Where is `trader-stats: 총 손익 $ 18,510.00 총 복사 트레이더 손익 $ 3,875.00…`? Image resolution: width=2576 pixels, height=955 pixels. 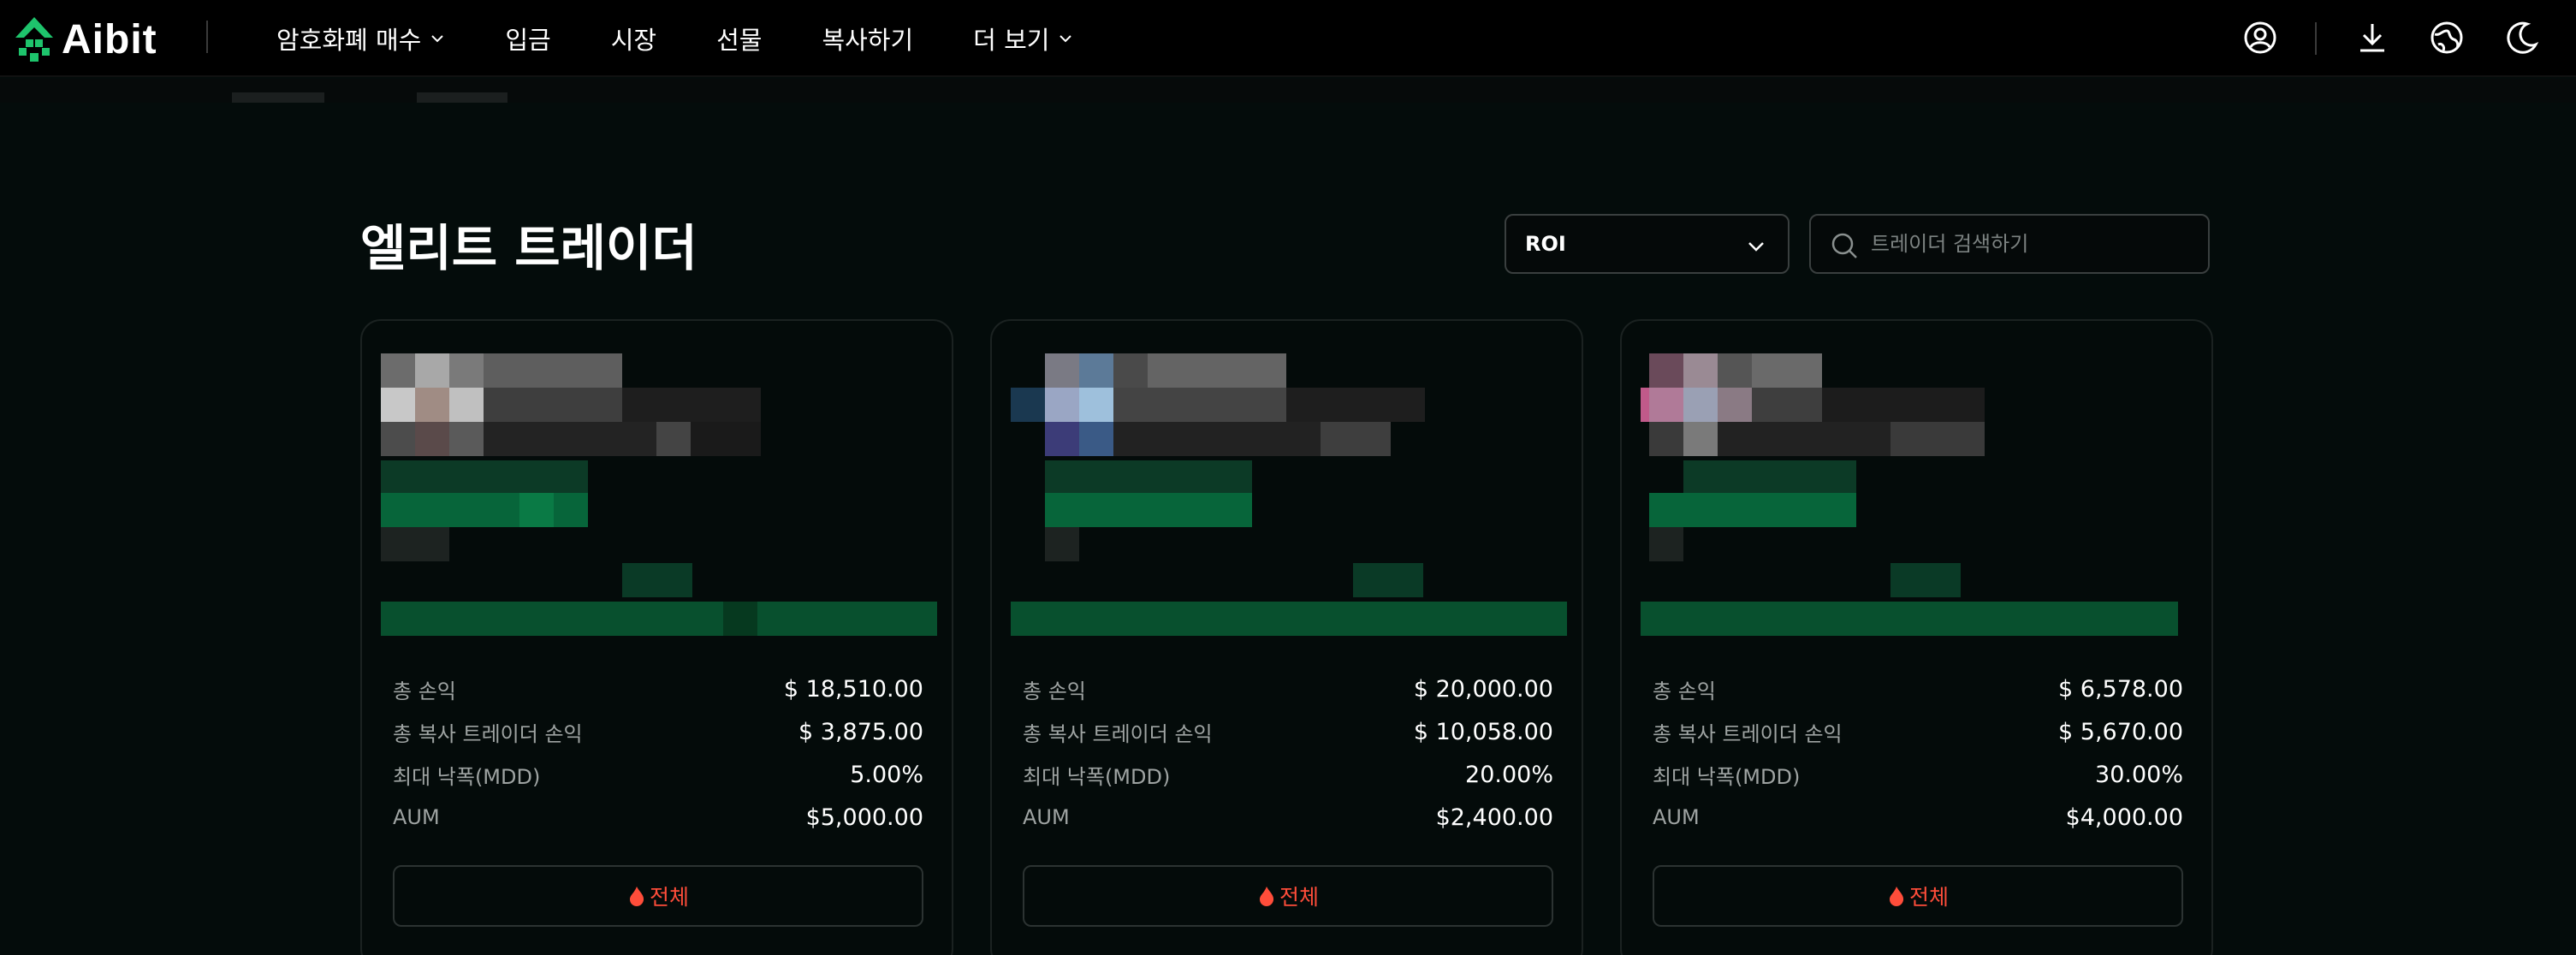 trader-stats: 총 손익 $ 18,510.00 총 복사 트레이더 손익 $ 3,875.00… is located at coordinates (658, 753).